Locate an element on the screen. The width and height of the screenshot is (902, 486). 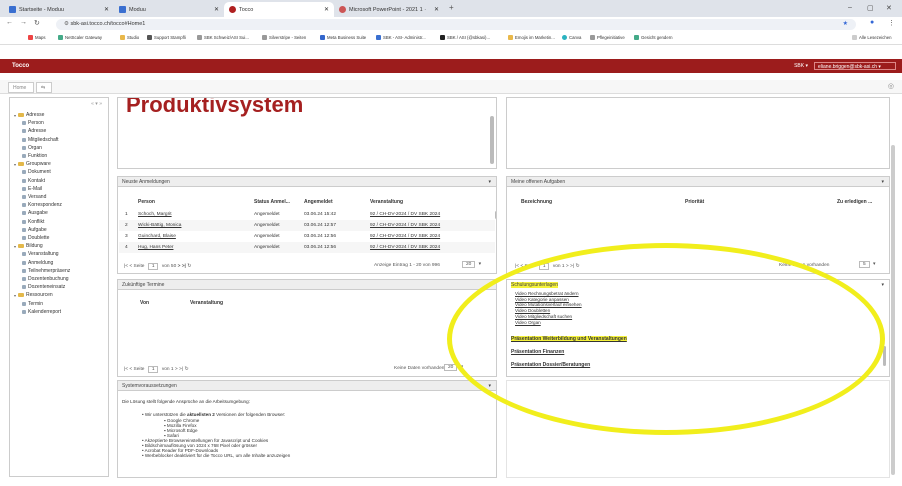
tree-item: ▾ Groupware is located at coordinates (32, 164).